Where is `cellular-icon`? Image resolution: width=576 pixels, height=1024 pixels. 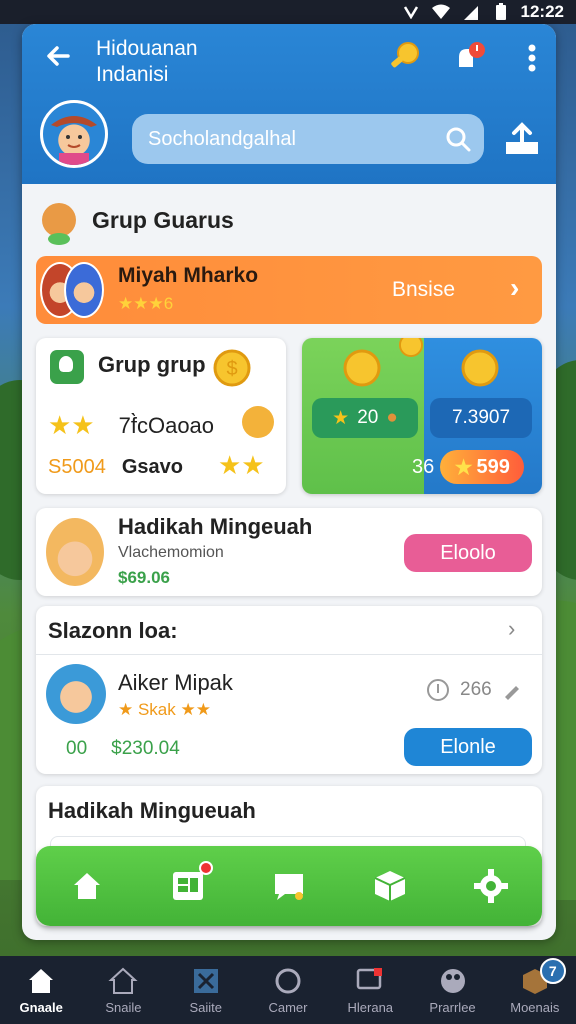
cellular-icon is located at coordinates (471, 12).